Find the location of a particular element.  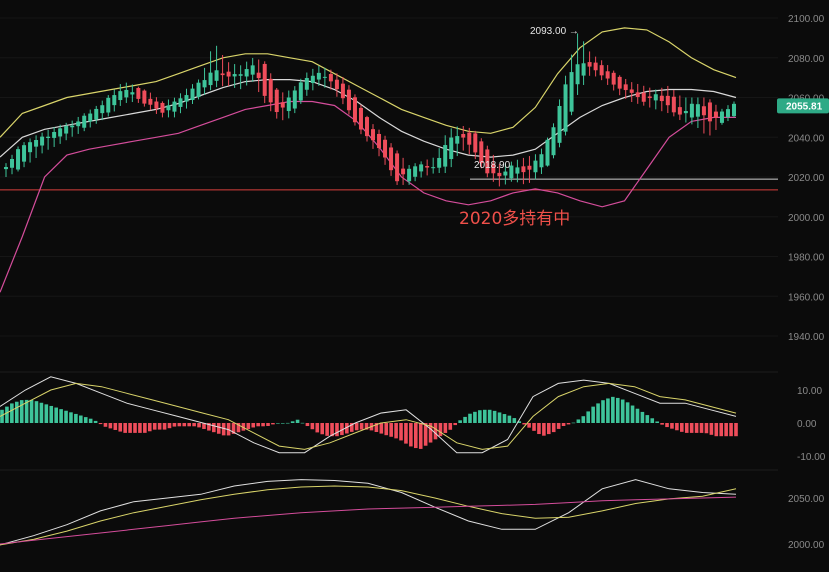

last-price-value: 2055.81 is located at coordinates (804, 106).